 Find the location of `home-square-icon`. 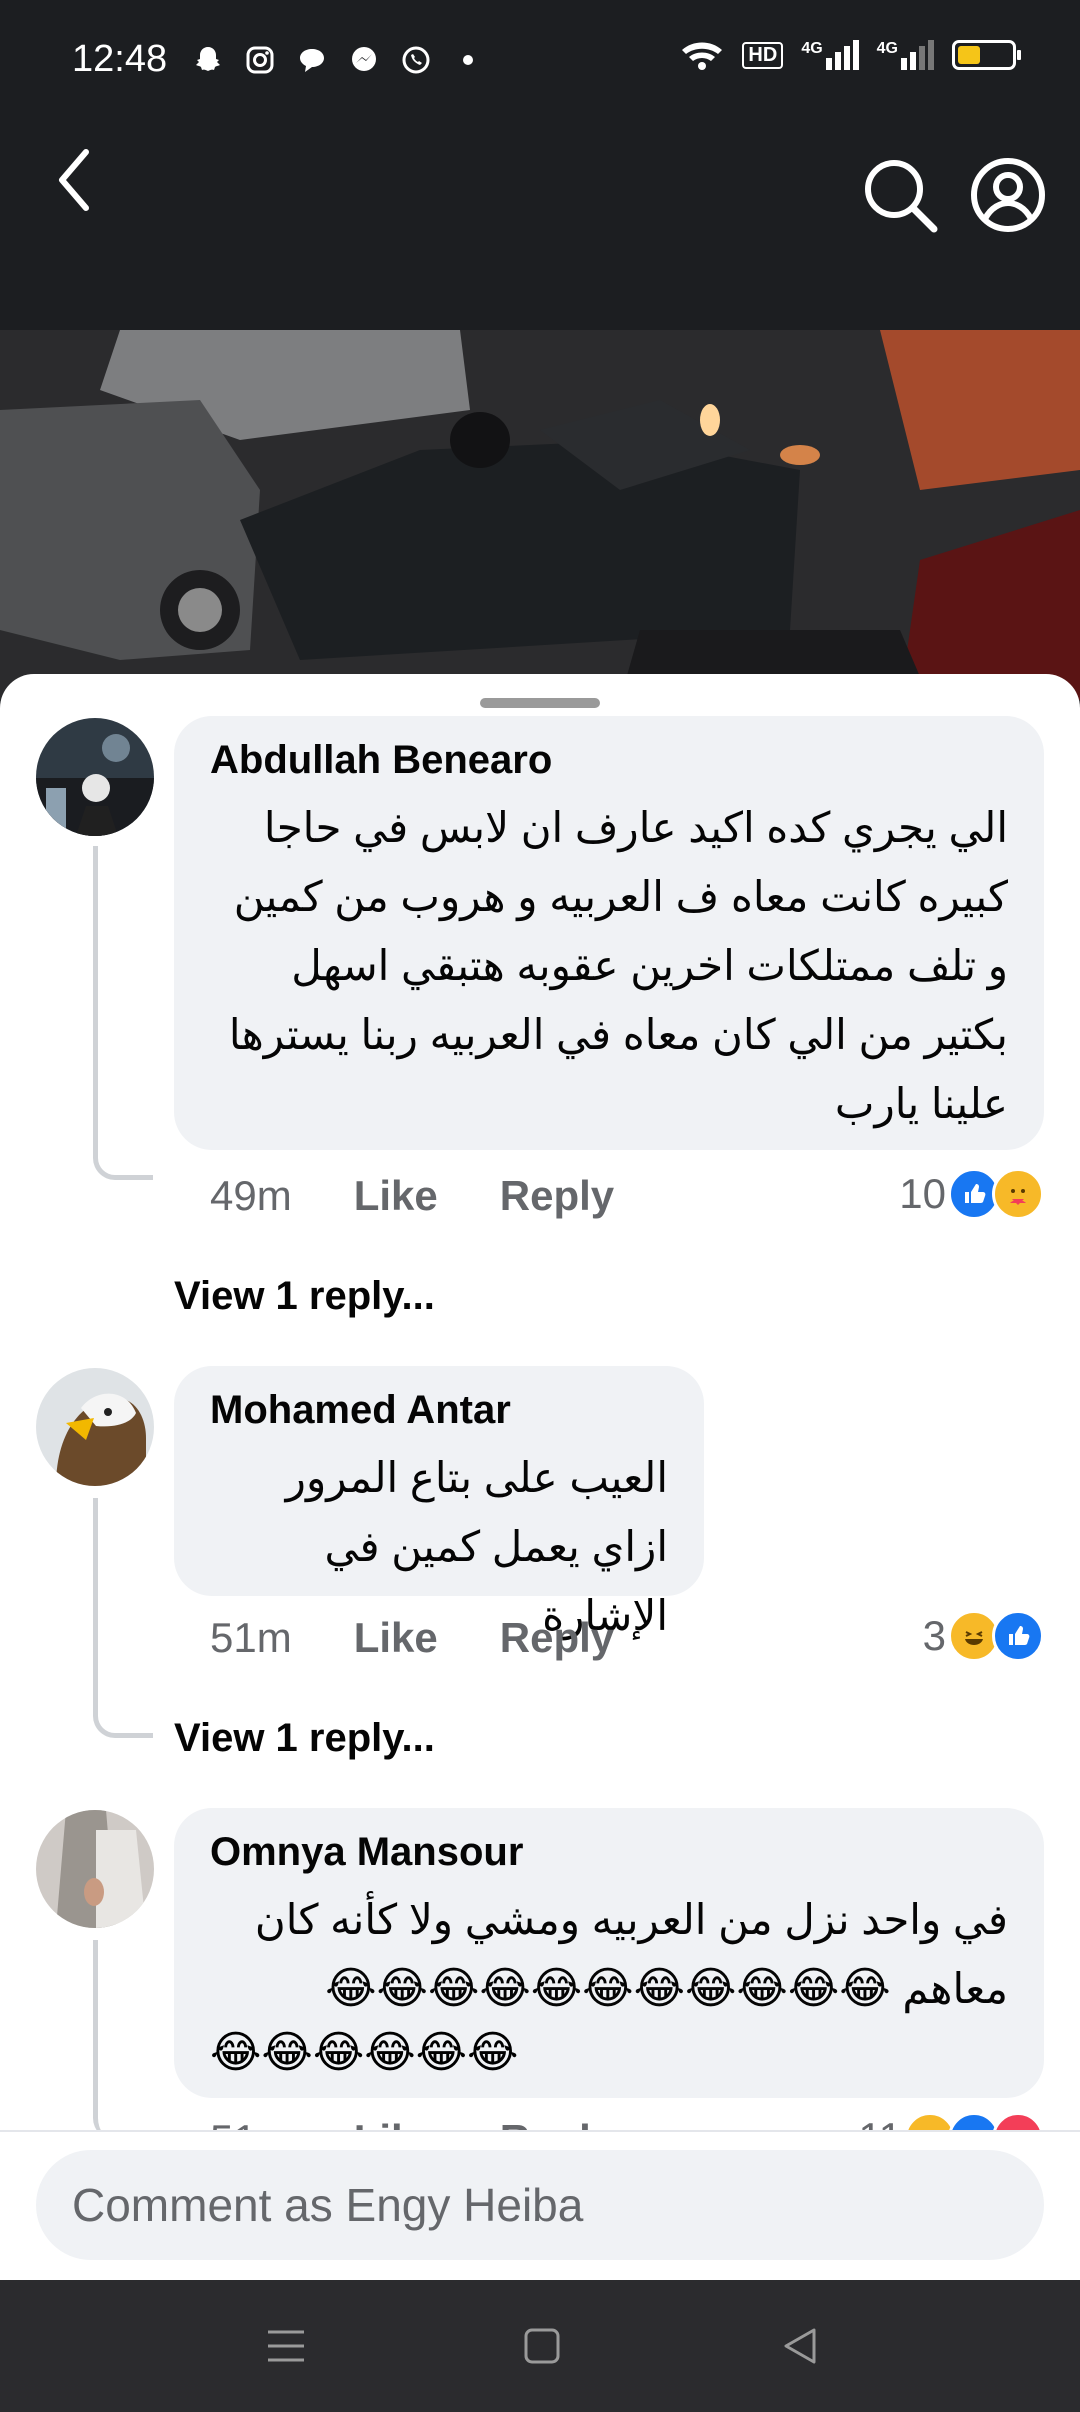

home-square-icon is located at coordinates (542, 2346).